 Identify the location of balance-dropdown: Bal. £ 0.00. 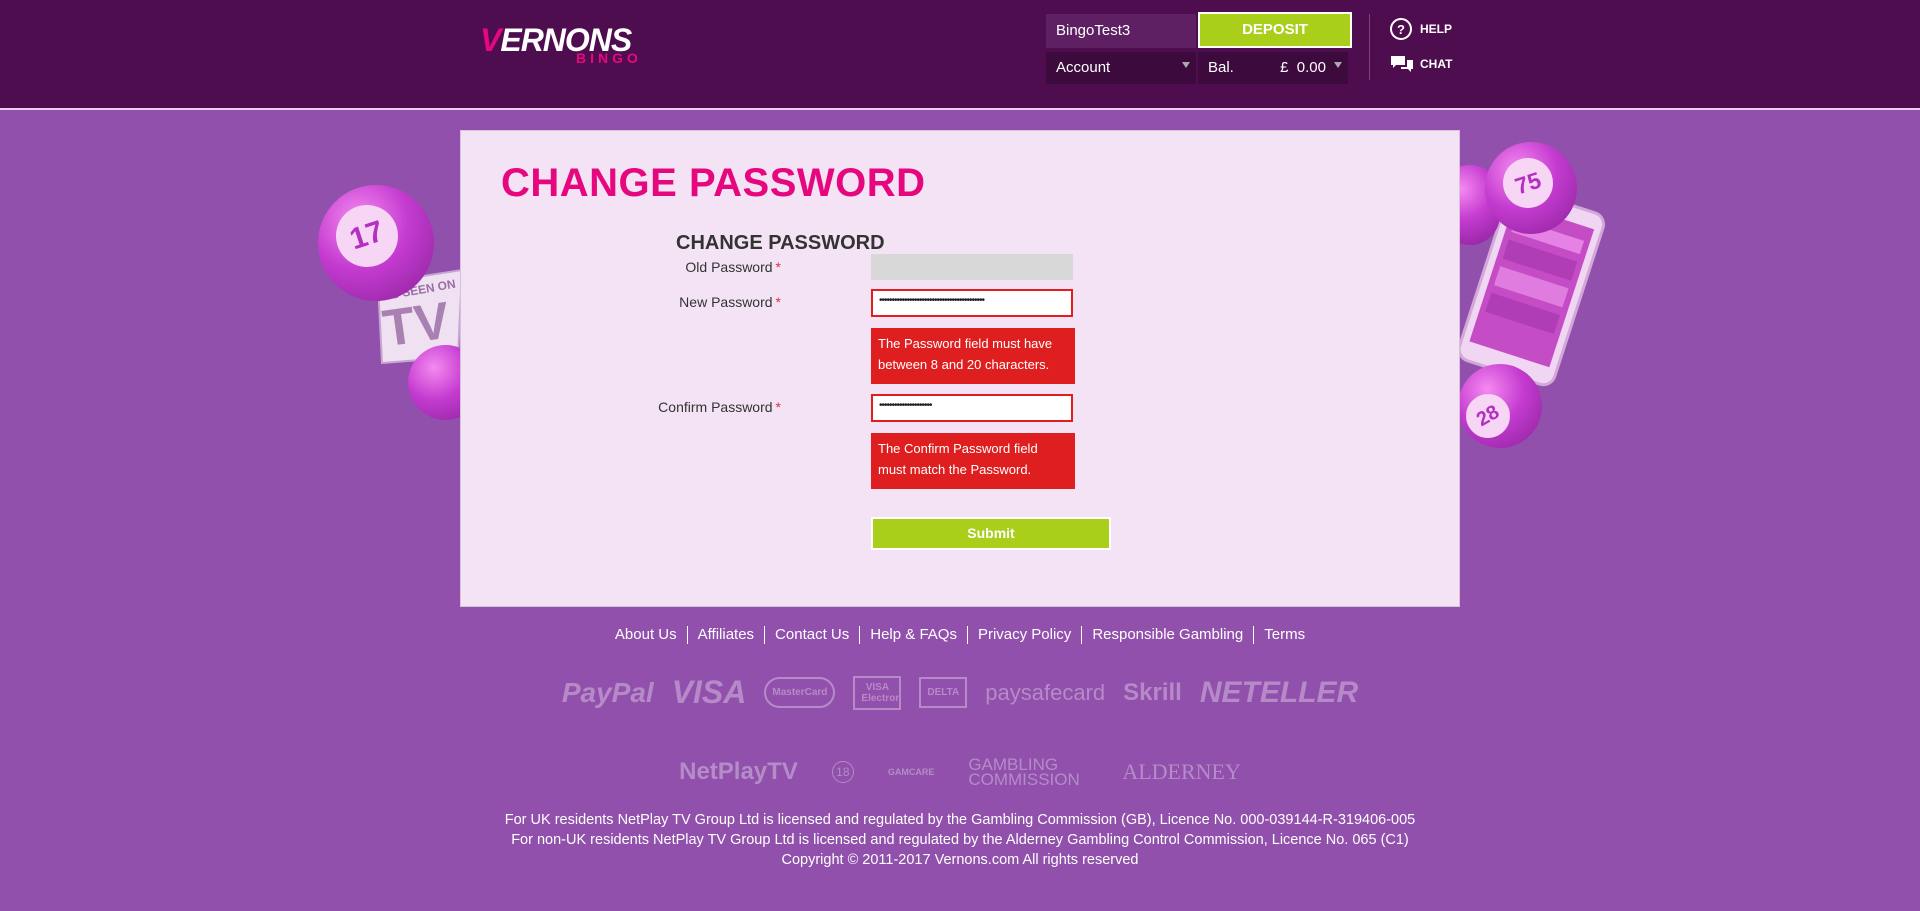
(1273, 68).